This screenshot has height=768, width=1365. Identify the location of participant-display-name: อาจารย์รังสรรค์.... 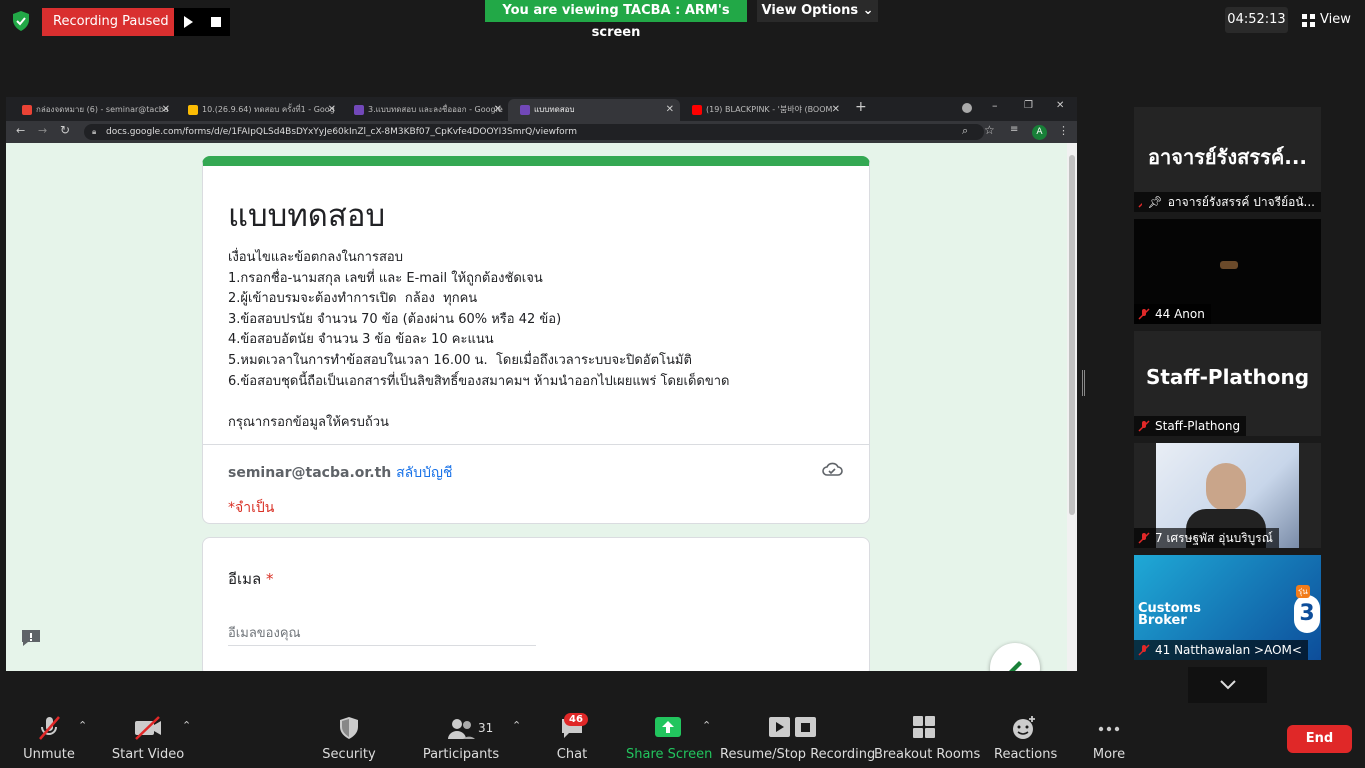
(1227, 157).